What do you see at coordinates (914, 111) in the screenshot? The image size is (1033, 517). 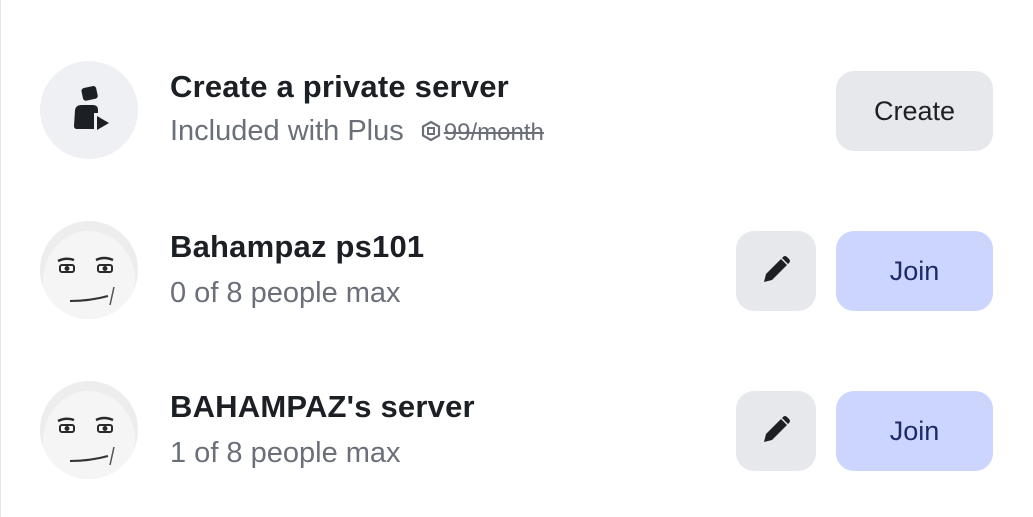 I see `create-server-button: Create` at bounding box center [914, 111].